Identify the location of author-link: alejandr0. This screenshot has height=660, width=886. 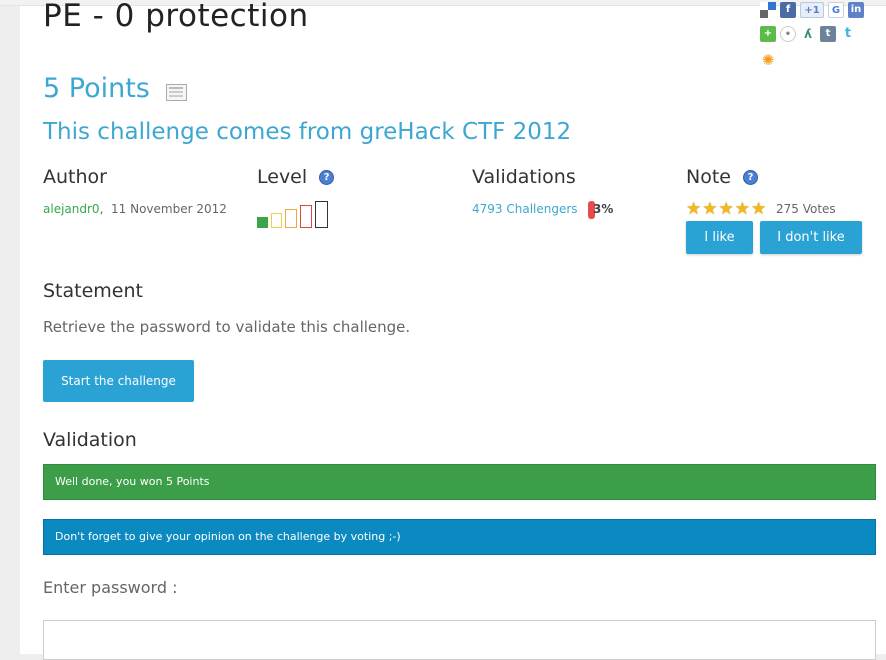
(71, 209).